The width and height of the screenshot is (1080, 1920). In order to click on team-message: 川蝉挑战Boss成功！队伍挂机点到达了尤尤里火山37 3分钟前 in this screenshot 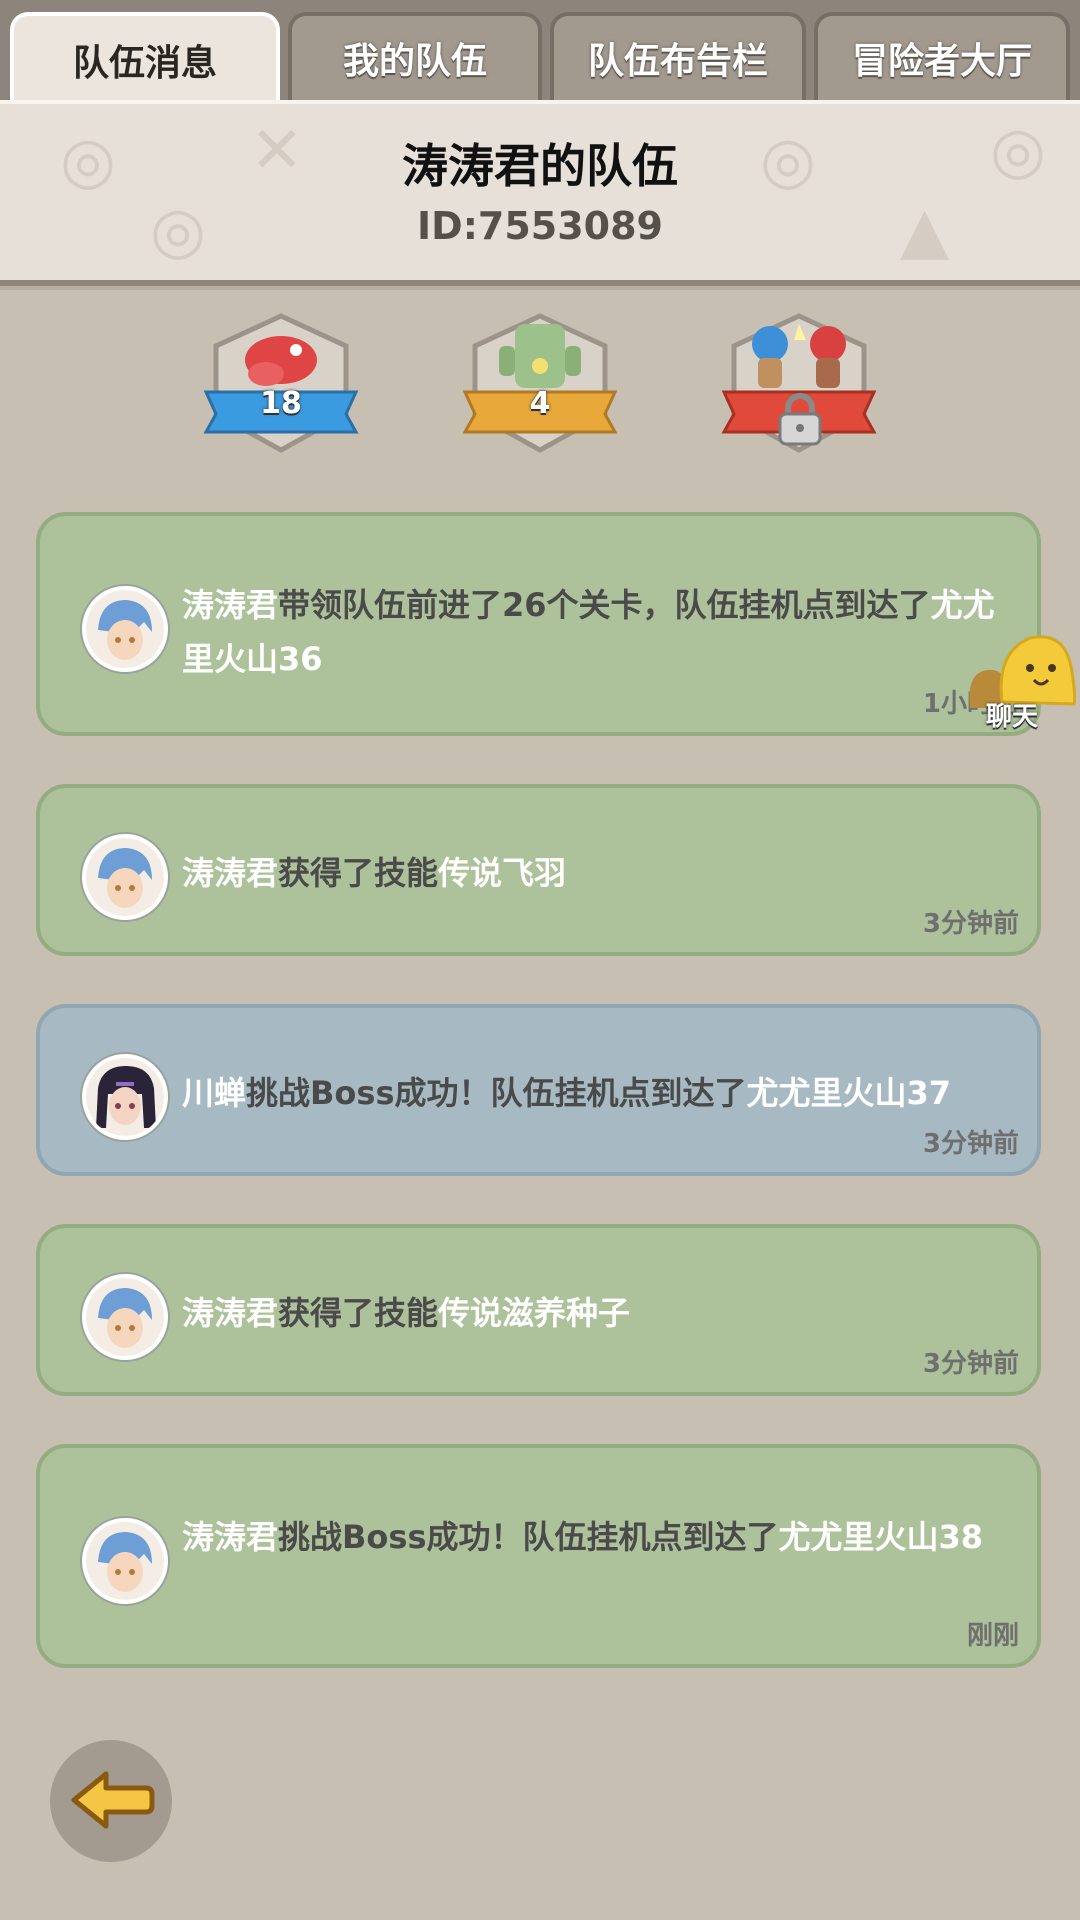, I will do `click(538, 1090)`.